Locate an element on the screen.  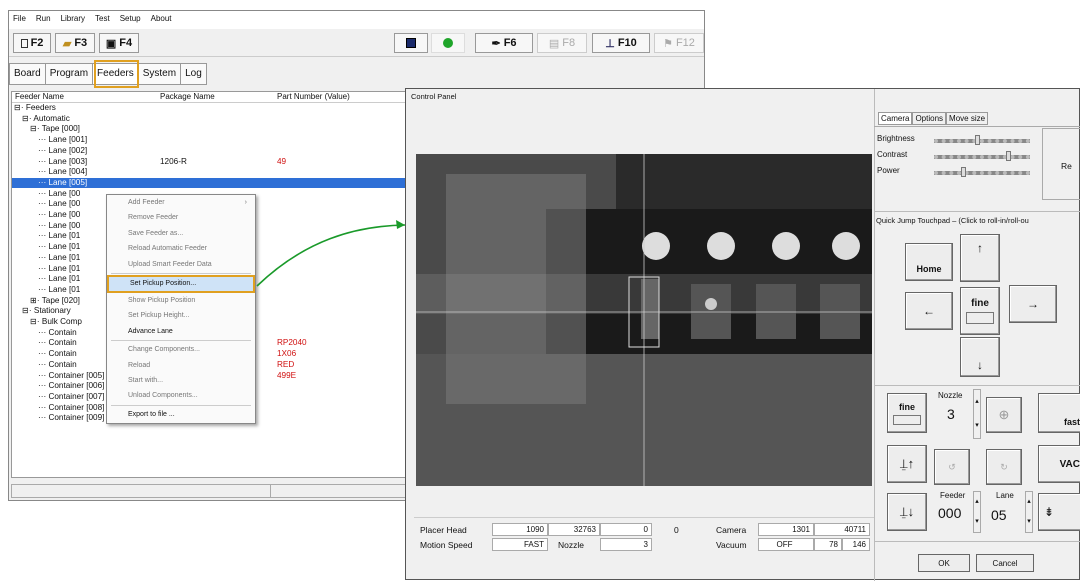
placer-head-x: 1090 is located at coordinates (520, 529).